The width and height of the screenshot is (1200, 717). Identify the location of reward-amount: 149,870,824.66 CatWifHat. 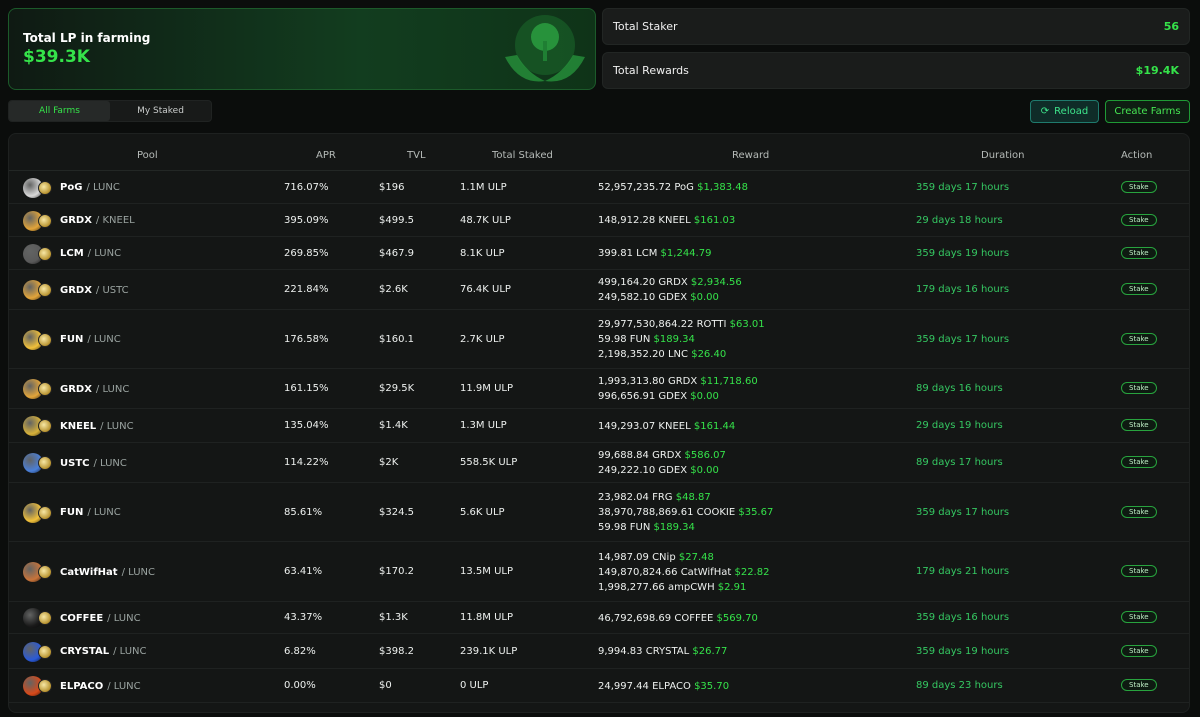
(665, 572).